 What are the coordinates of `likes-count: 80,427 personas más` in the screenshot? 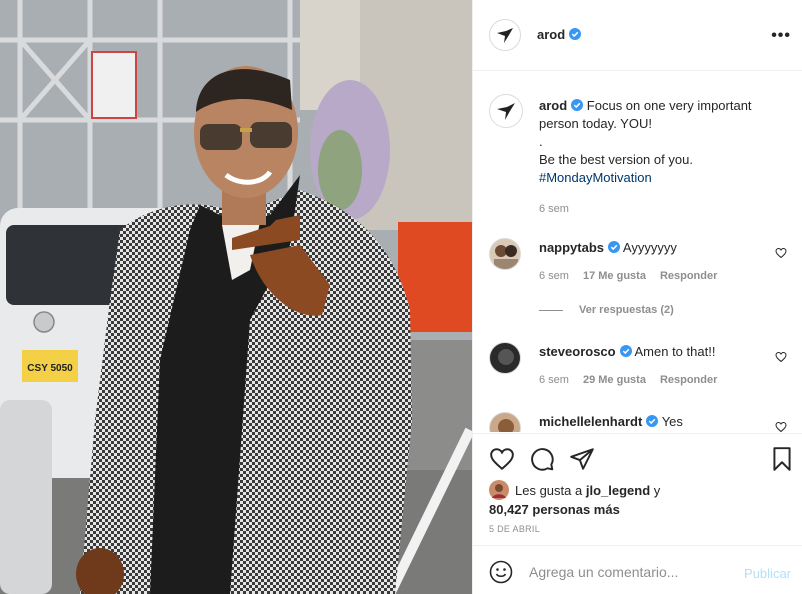 It's located at (554, 509).